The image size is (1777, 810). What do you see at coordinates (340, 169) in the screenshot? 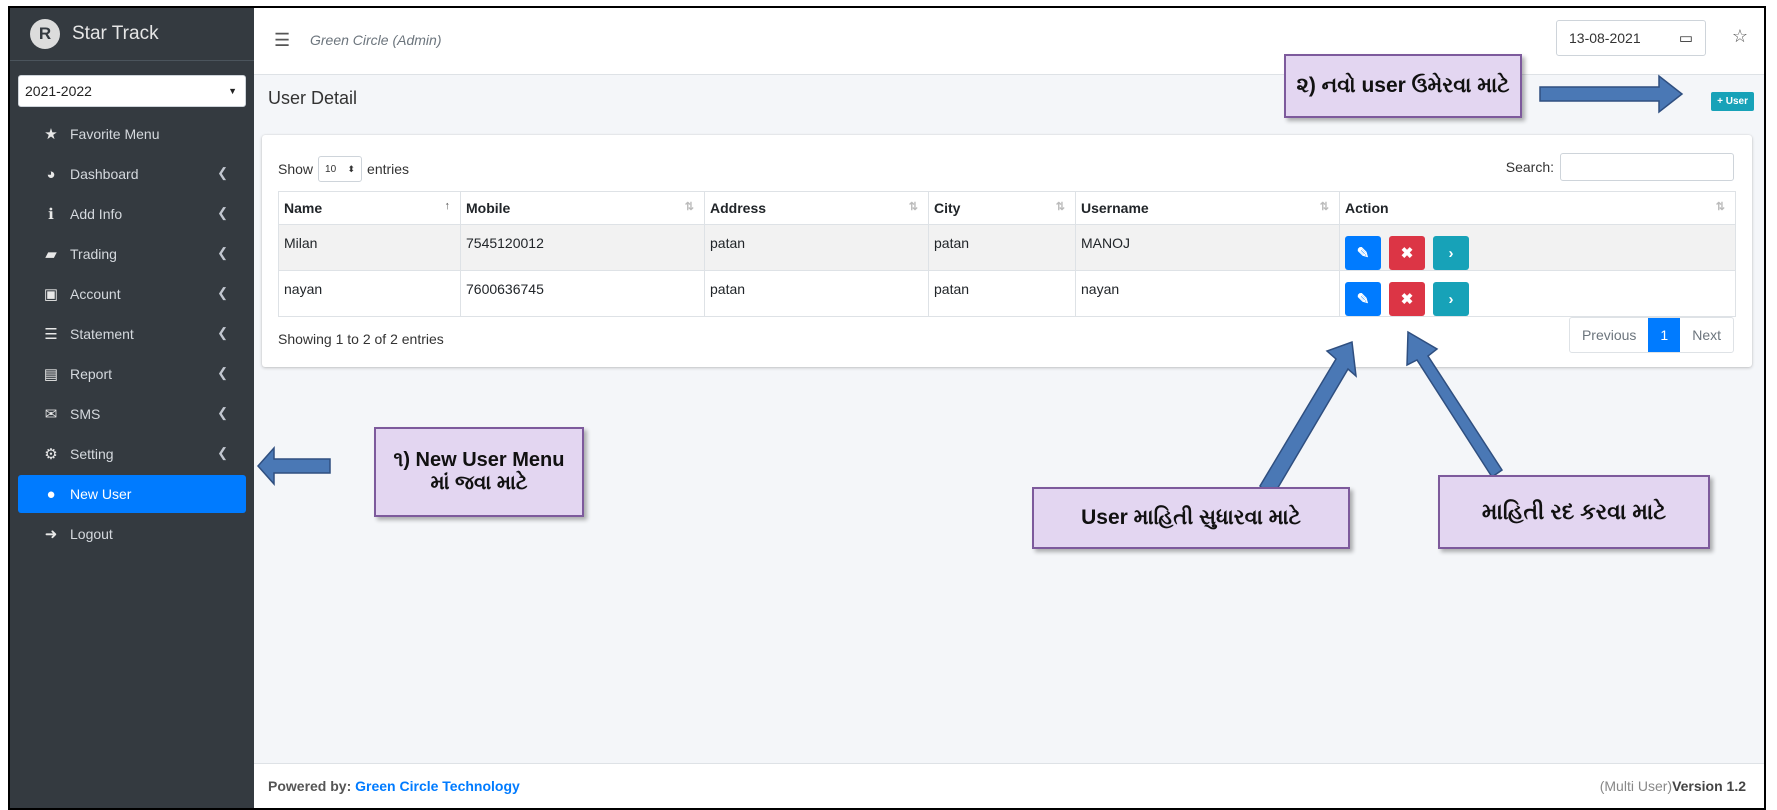
I see `page-length-select: 10 ⬍` at bounding box center [340, 169].